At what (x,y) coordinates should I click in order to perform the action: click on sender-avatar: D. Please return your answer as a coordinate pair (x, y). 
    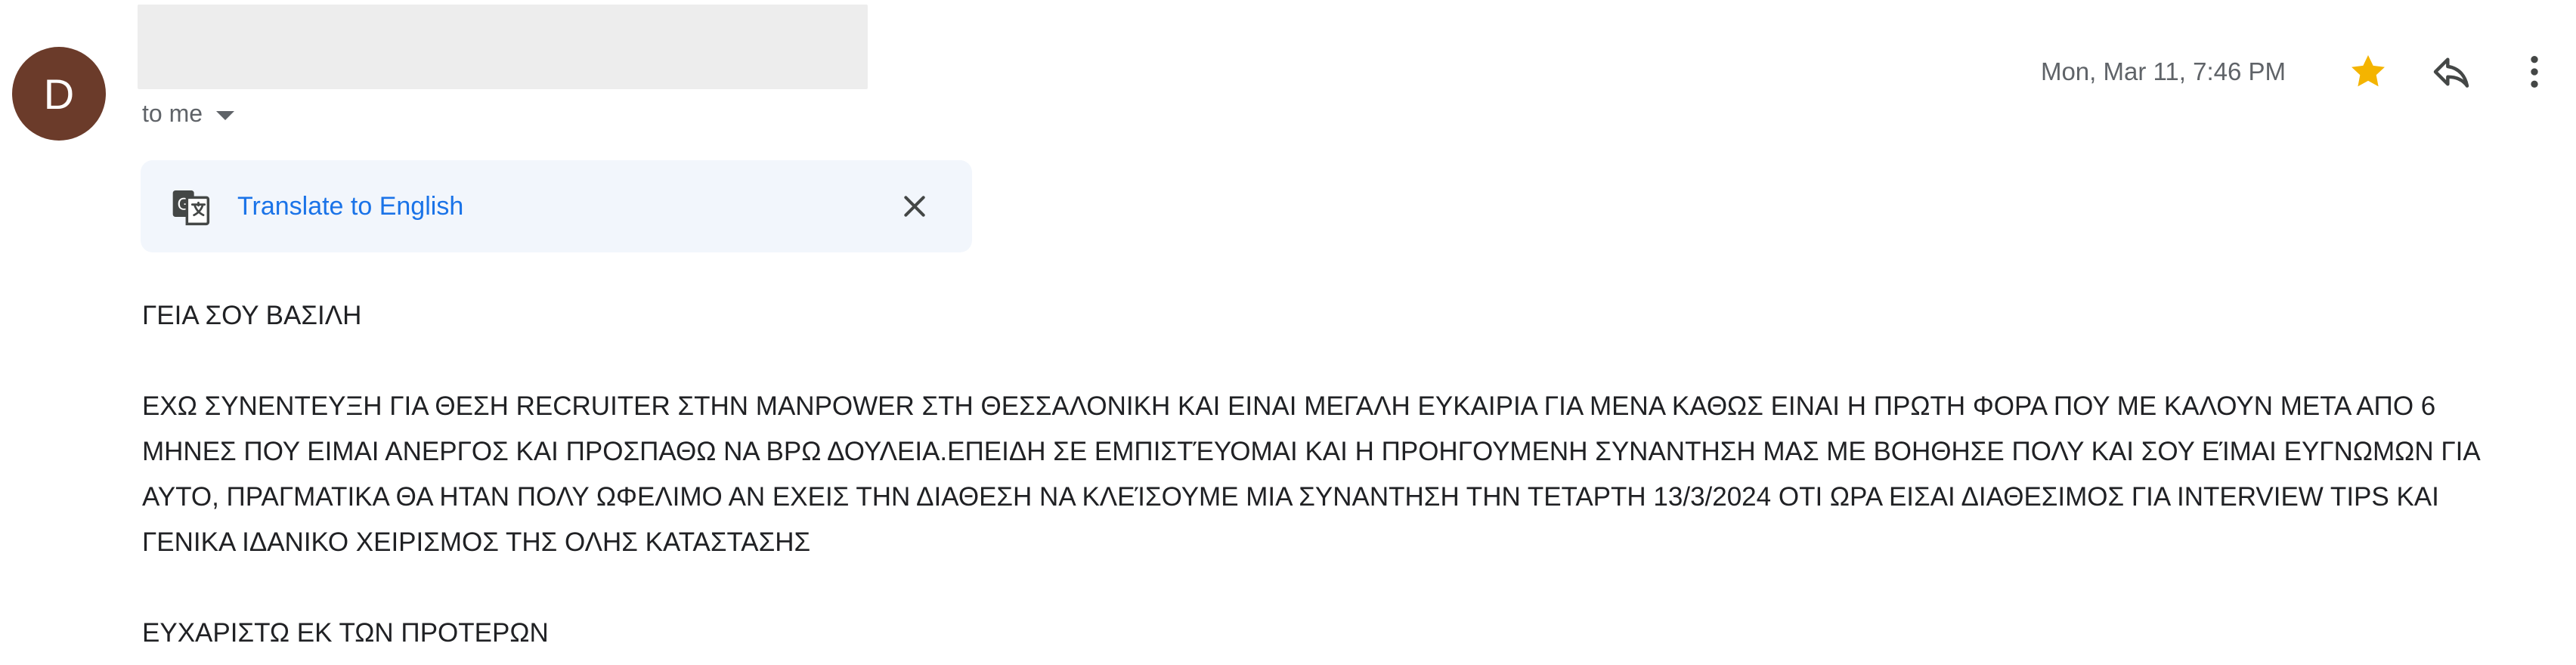
    Looking at the image, I should click on (59, 94).